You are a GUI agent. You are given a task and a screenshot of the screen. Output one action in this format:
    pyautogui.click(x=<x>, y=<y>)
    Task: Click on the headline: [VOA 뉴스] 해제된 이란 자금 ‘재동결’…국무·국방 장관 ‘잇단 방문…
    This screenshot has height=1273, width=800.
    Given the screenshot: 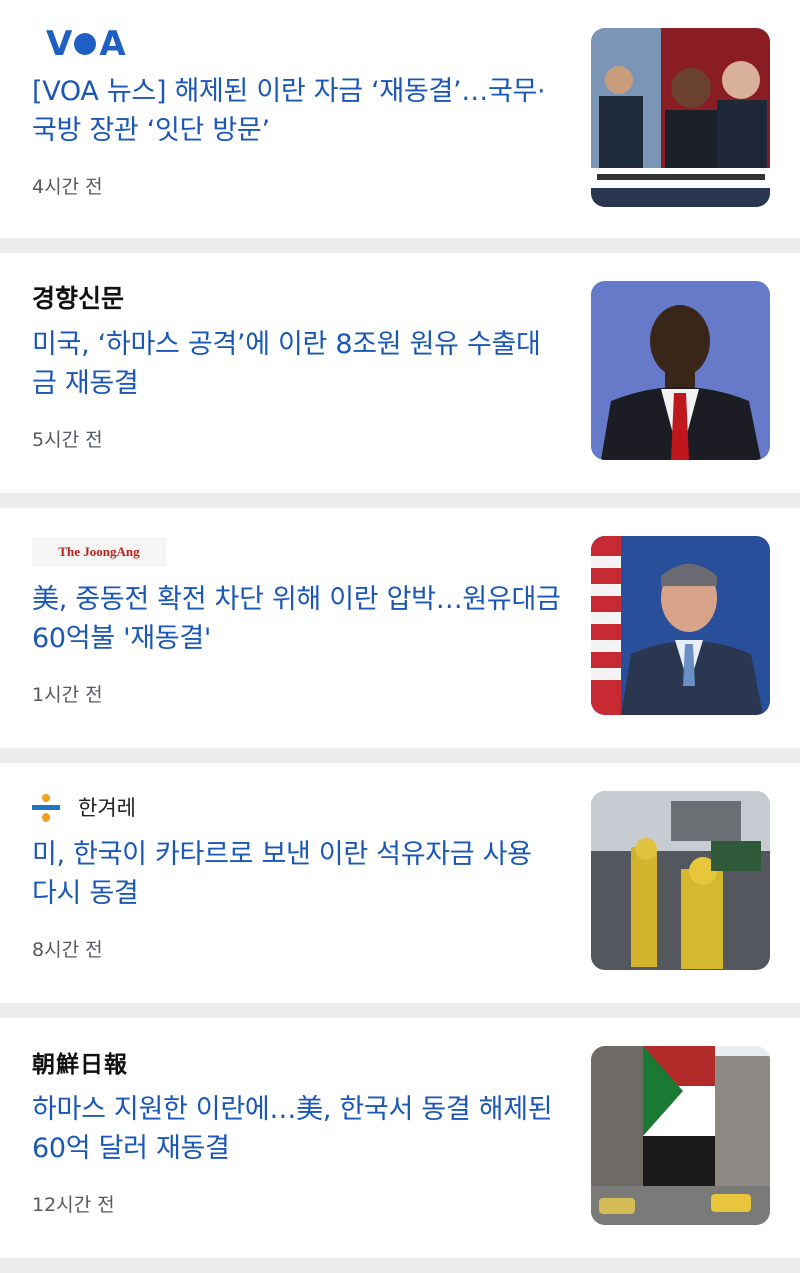 What is the action you would take?
    pyautogui.click(x=297, y=111)
    